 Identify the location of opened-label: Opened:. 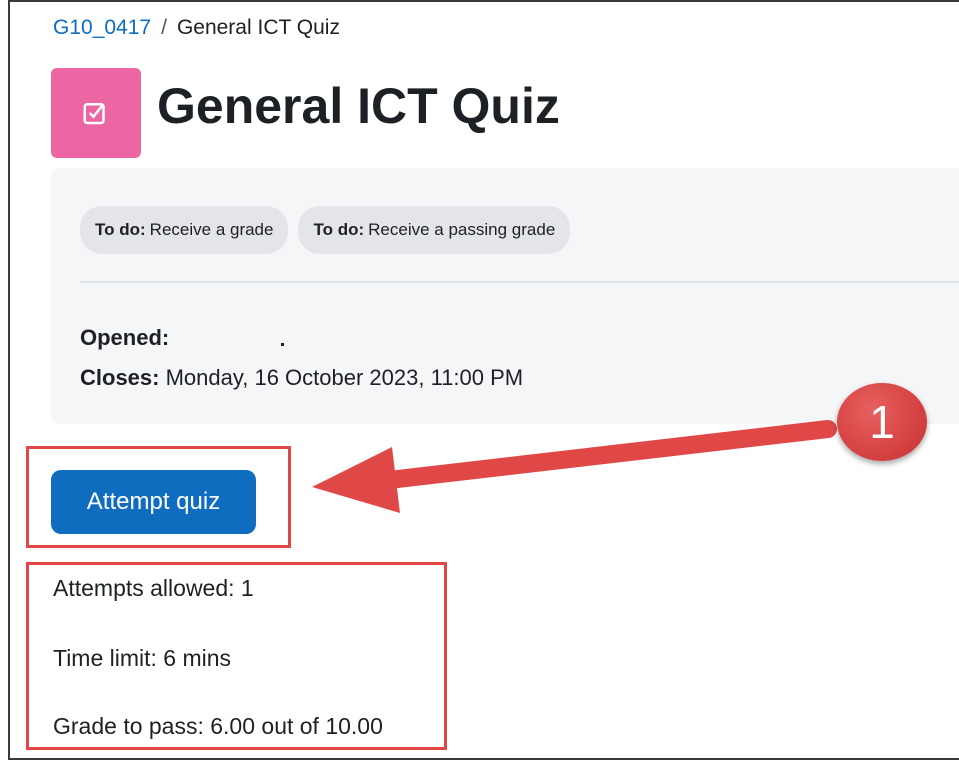
(125, 337).